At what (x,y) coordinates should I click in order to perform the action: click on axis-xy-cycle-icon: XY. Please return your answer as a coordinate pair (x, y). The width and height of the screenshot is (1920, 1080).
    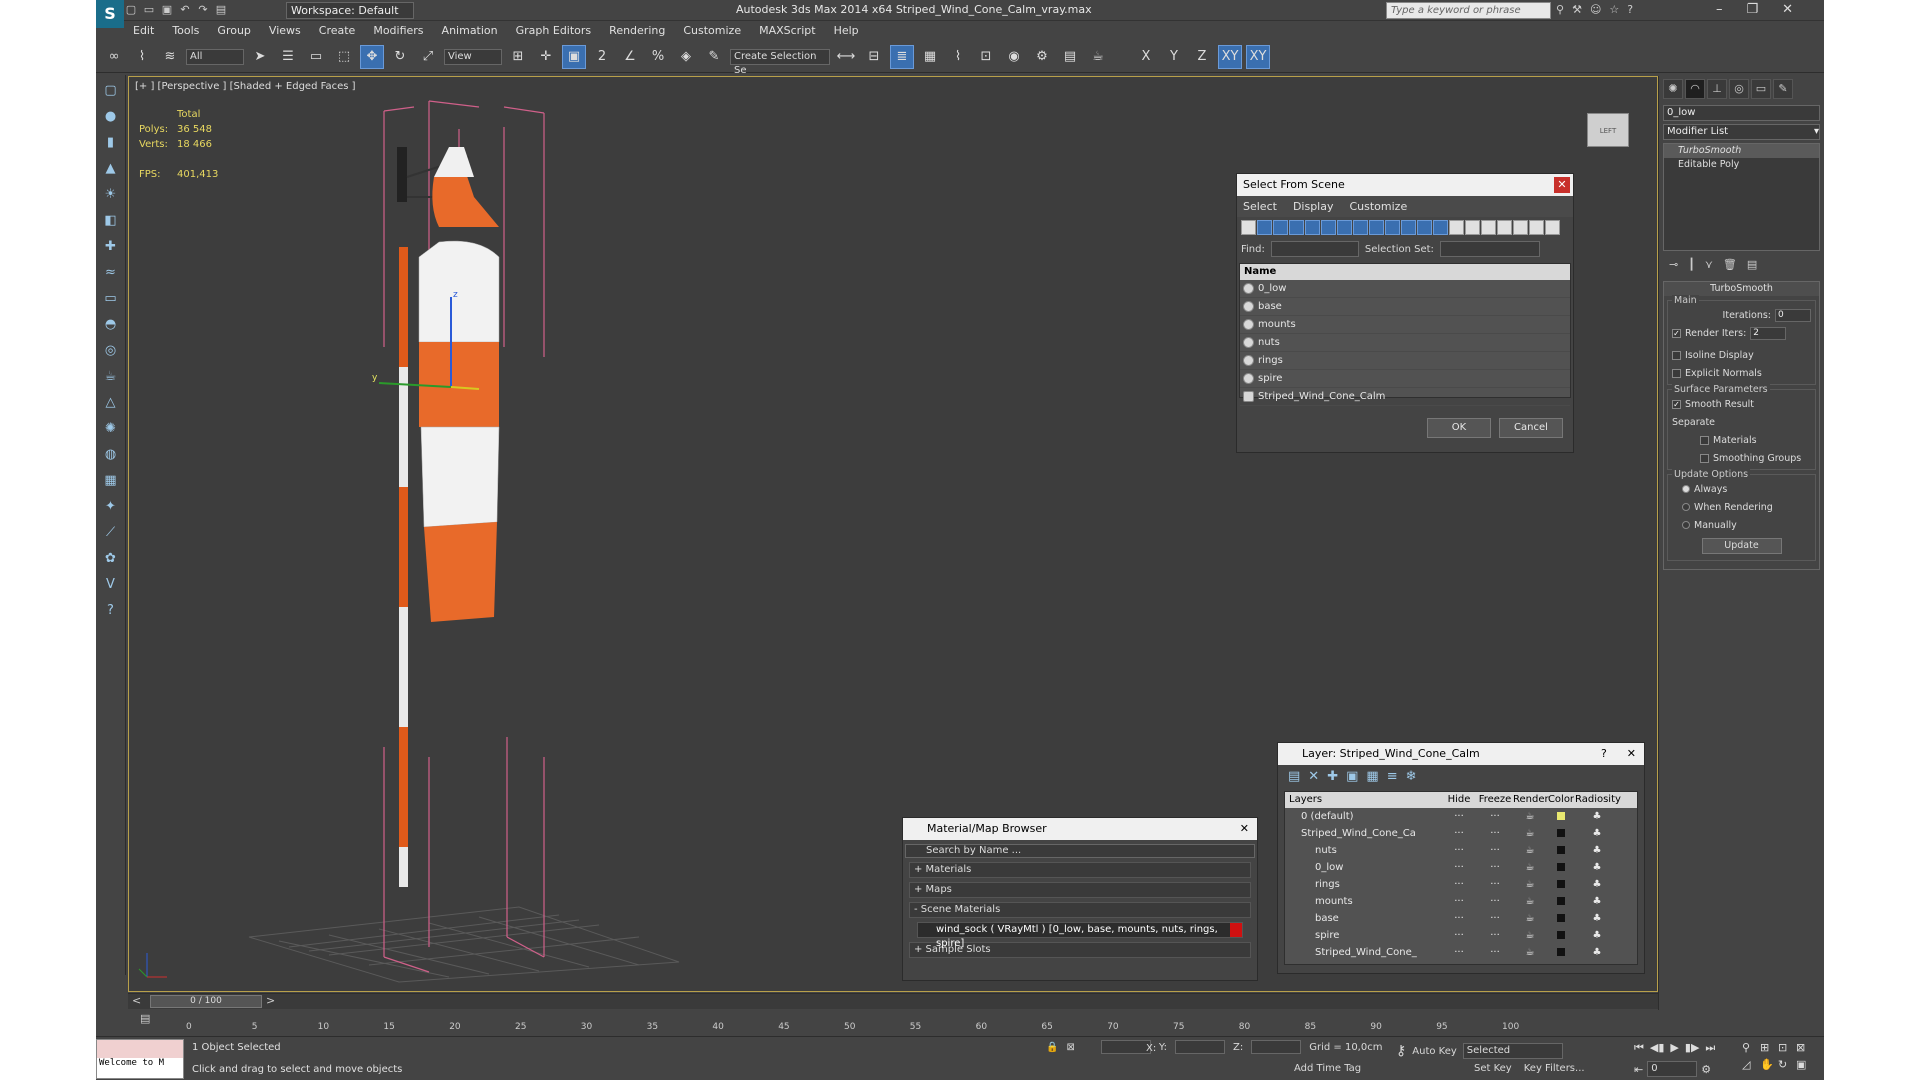
    Looking at the image, I should click on (1258, 56).